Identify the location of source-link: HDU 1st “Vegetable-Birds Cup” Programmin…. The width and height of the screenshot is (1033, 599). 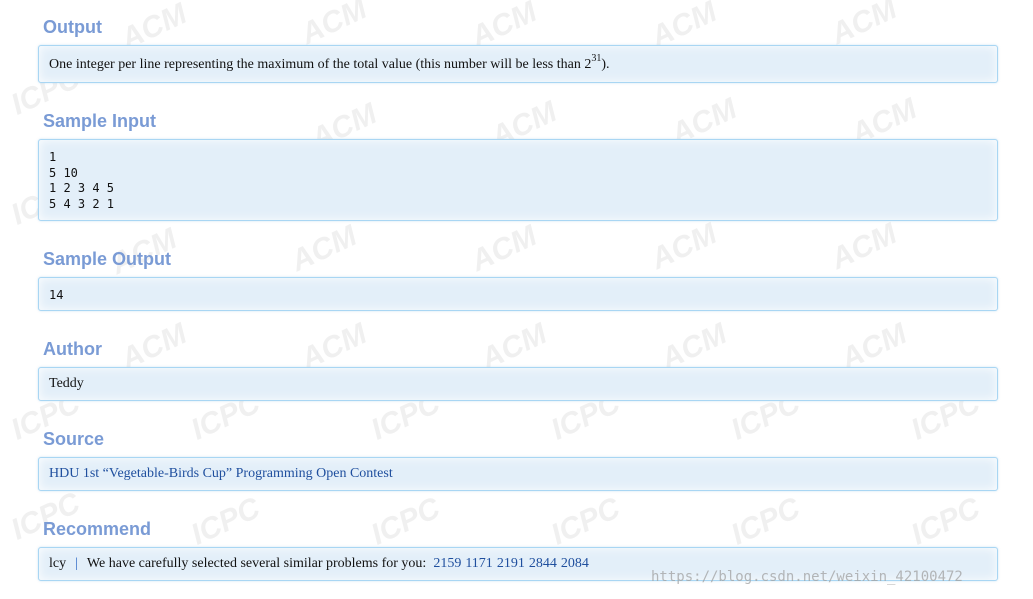
(221, 473).